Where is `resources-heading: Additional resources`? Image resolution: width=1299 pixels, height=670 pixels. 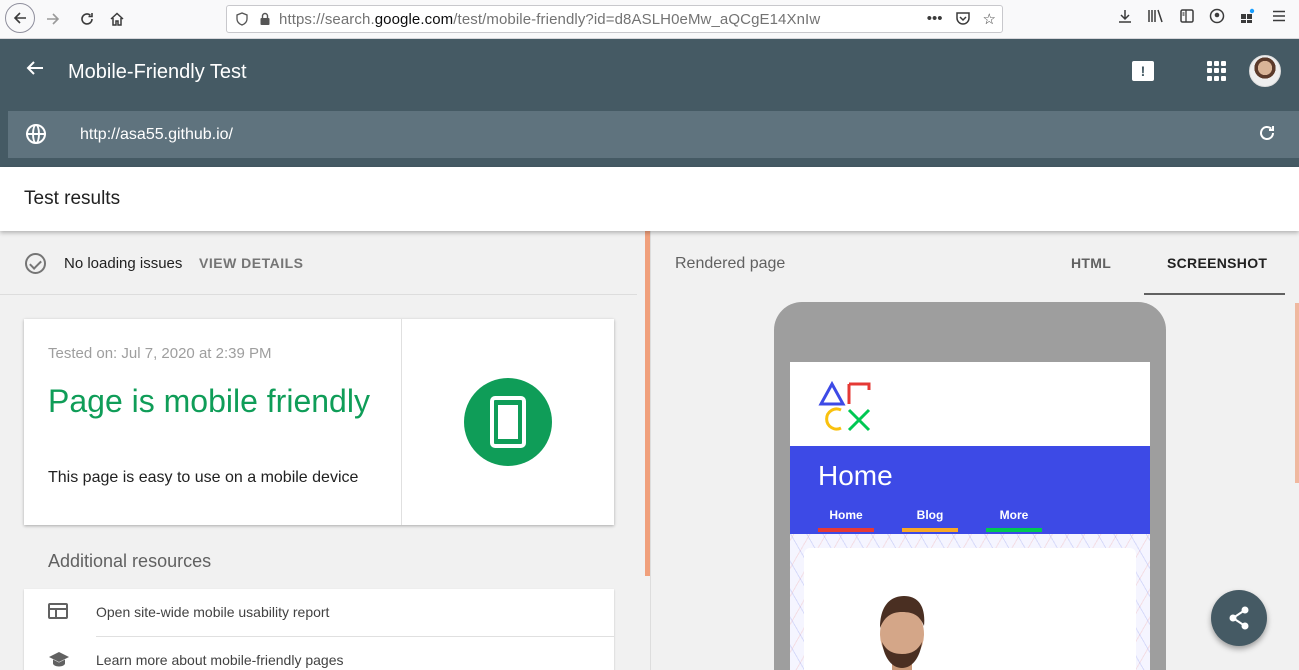 resources-heading: Additional resources is located at coordinates (130, 561).